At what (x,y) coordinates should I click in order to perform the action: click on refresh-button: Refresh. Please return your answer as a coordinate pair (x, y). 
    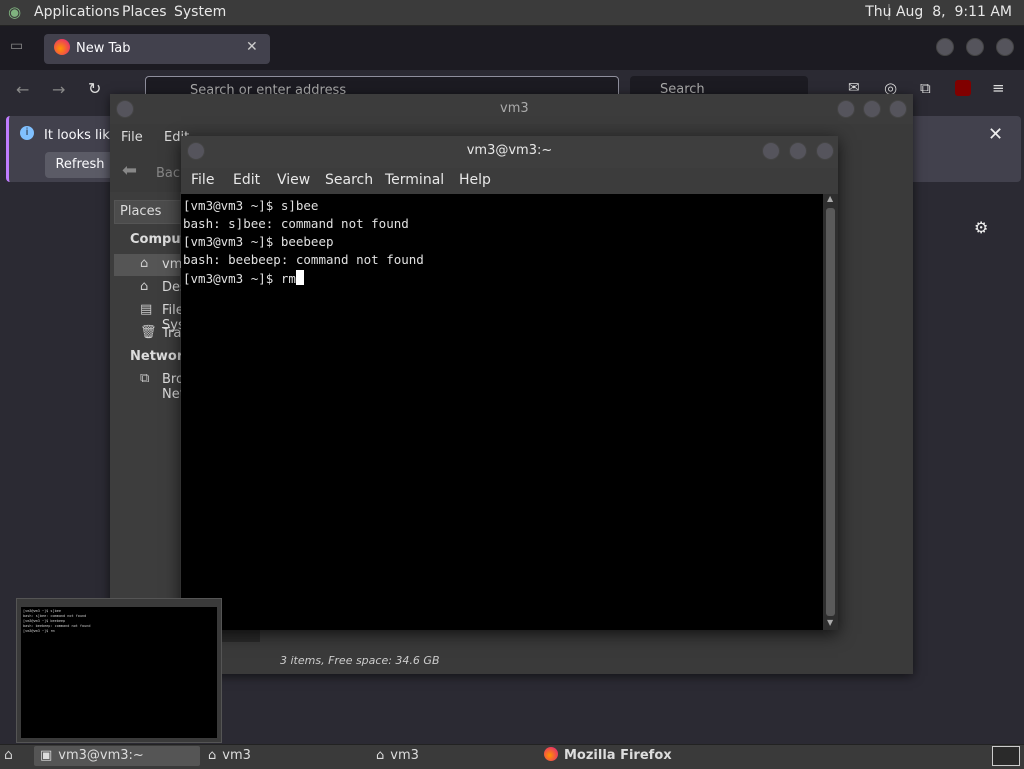
    Looking at the image, I should click on (80, 165).